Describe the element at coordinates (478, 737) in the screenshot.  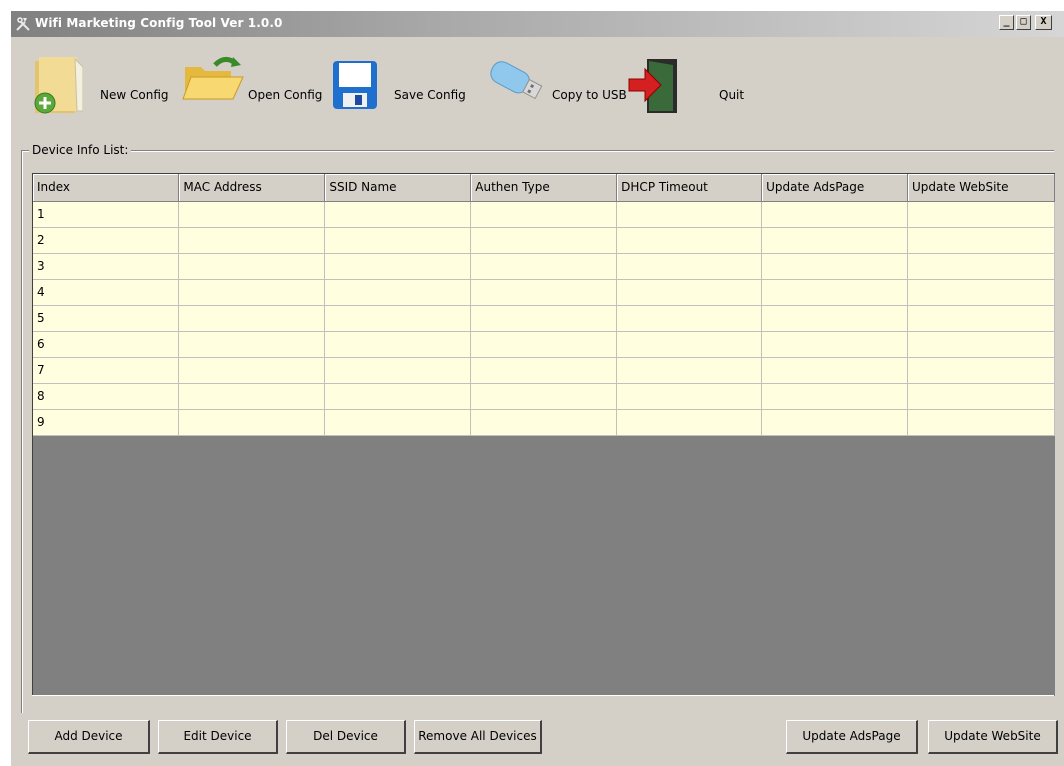
I see `remove-all-devices-button: Remove All Devices` at that location.